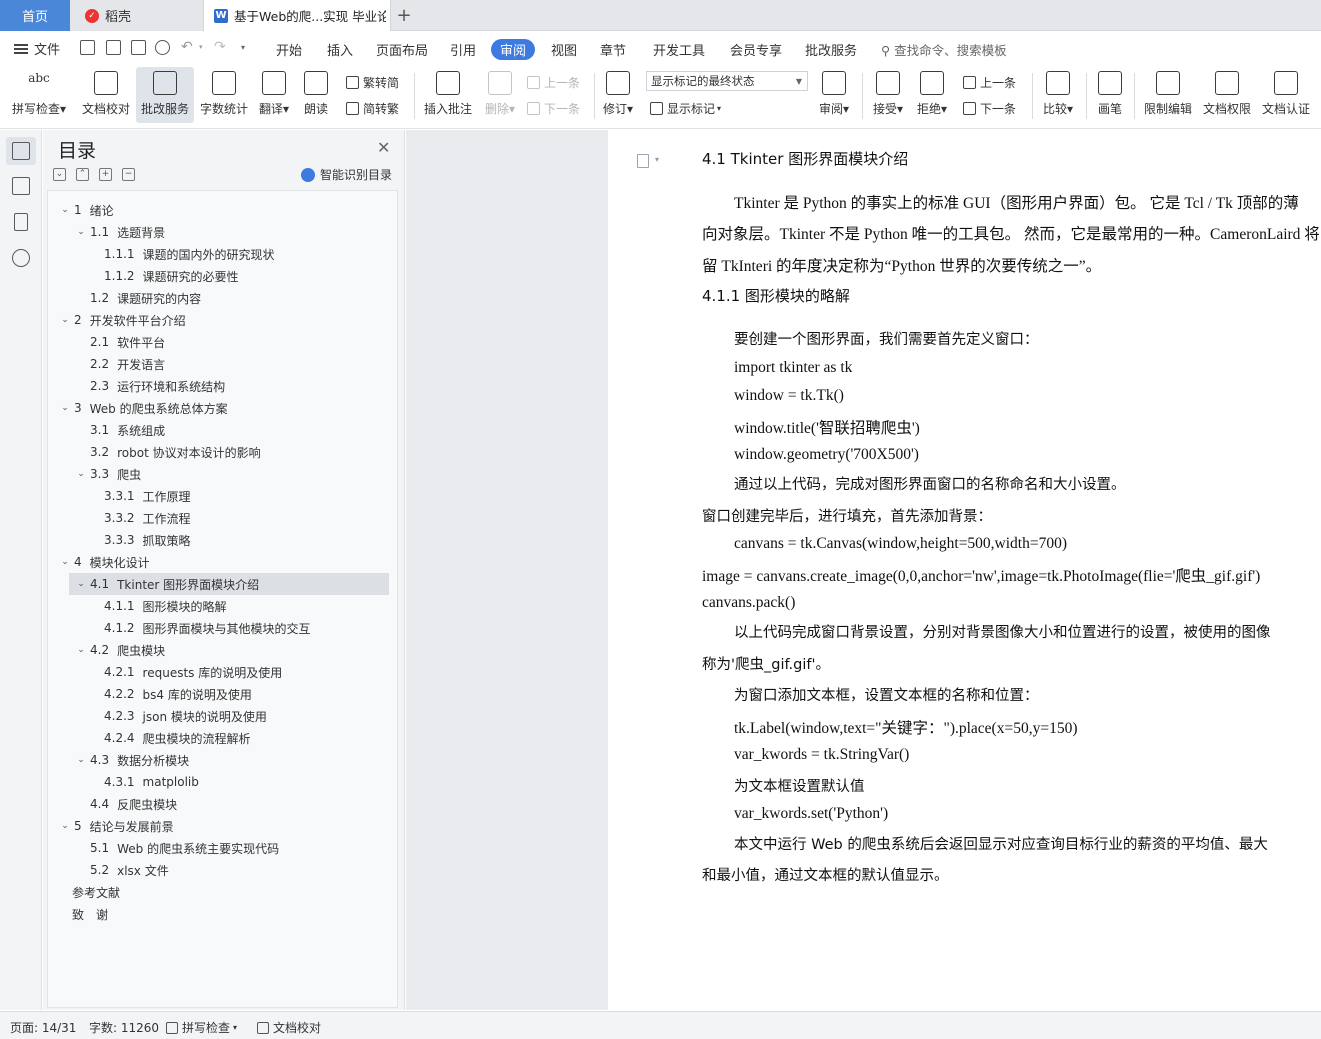 The image size is (1321, 1039). What do you see at coordinates (222, 892) in the screenshot?
I see `toc-item: 参考文献` at bounding box center [222, 892].